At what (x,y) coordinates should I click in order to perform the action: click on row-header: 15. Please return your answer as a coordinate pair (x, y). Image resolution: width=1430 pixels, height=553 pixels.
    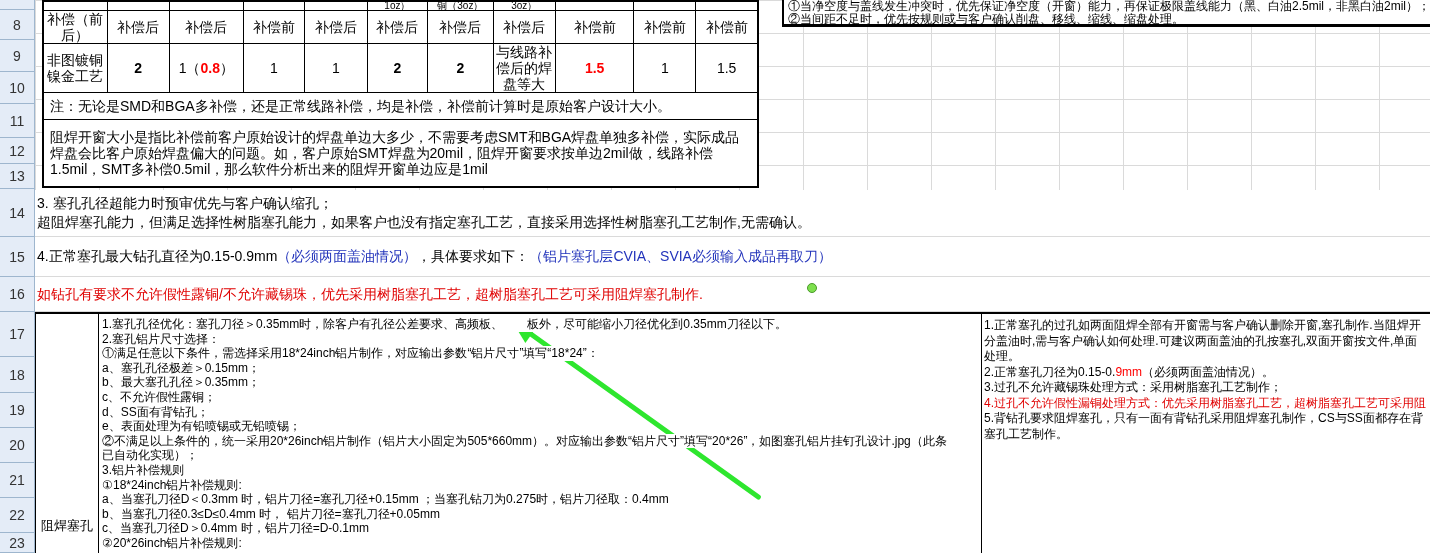
    Looking at the image, I should click on (17, 257).